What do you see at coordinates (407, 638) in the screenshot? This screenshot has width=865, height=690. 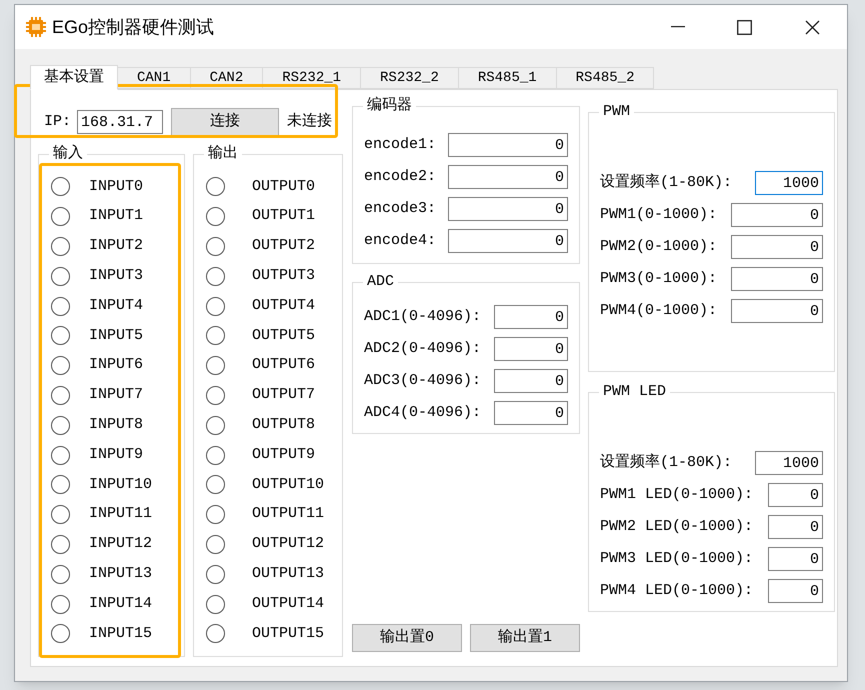 I see `output-button: 输出置0` at bounding box center [407, 638].